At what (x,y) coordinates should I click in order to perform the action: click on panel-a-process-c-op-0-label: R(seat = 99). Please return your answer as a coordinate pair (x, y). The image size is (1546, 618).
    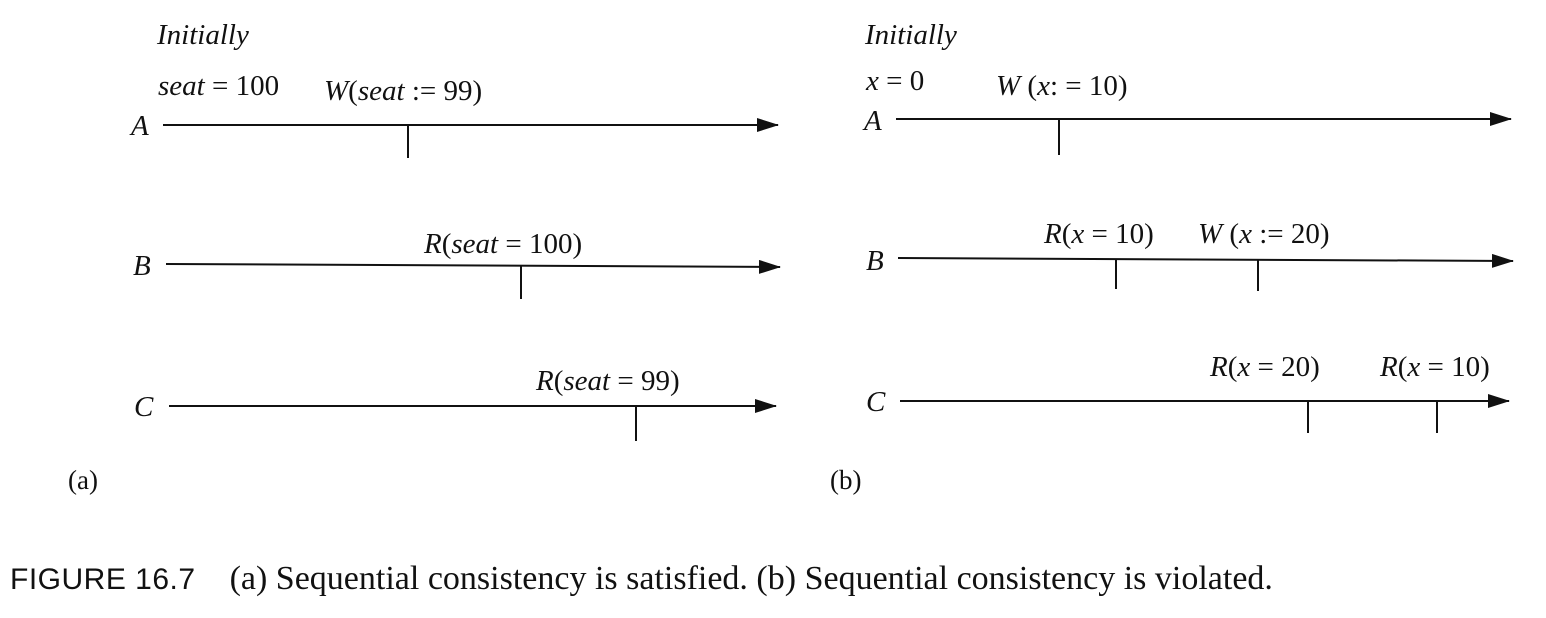
    Looking at the image, I should click on (607, 381).